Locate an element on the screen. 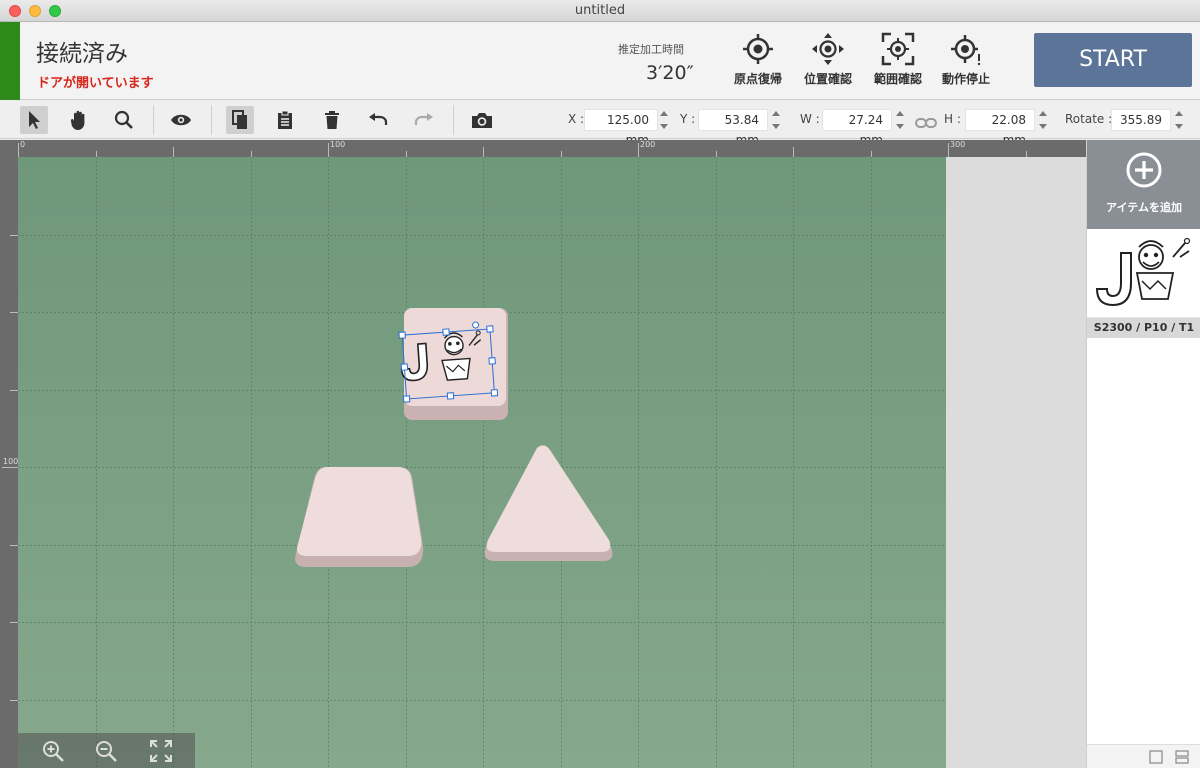 This screenshot has width=1200, height=768. connection-status: 接続済み is located at coordinates (82, 54).